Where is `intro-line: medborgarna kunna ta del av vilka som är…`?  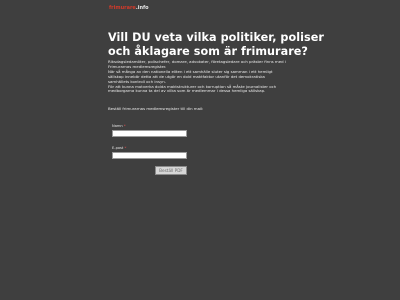 intro-line: medborgarna kunna ta del av vilka som är… is located at coordinates (187, 91).